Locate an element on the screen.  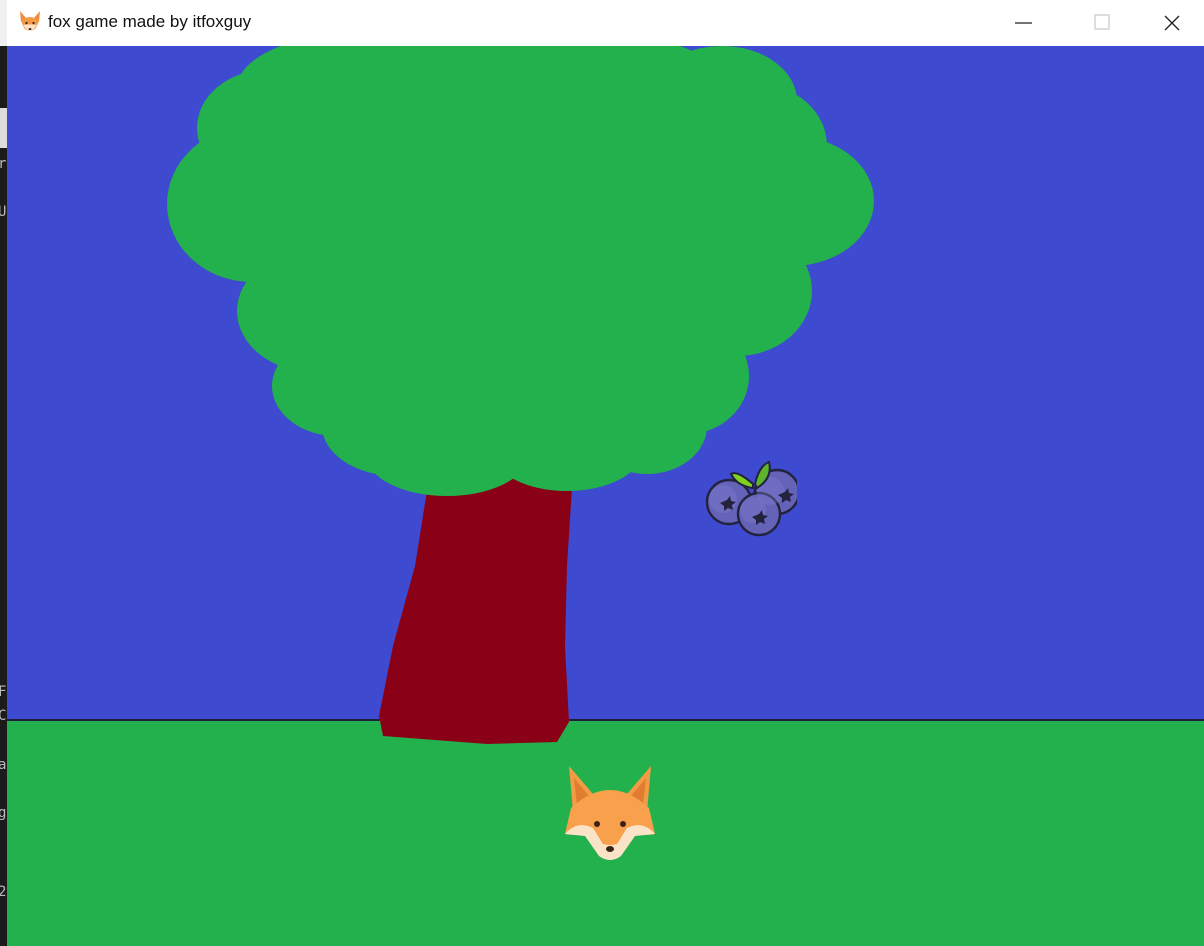
close-icon is located at coordinates (1172, 23).